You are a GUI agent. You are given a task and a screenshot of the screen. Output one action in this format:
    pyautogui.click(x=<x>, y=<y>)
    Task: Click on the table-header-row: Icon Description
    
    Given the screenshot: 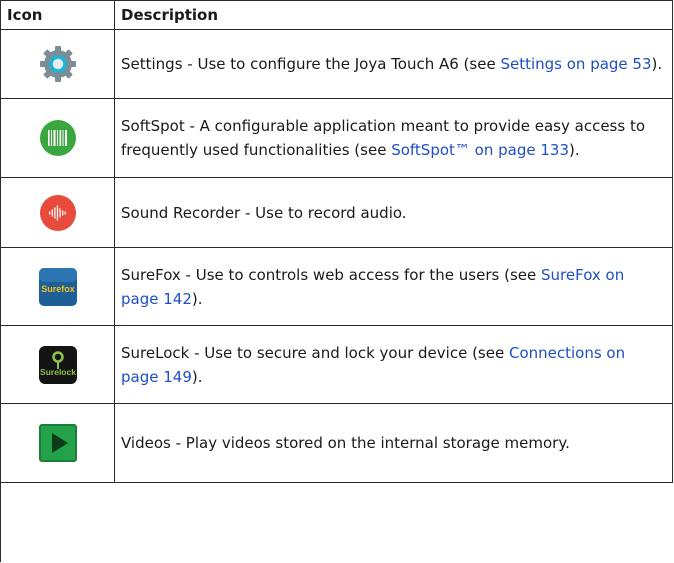 What is the action you would take?
    pyautogui.click(x=337, y=15)
    